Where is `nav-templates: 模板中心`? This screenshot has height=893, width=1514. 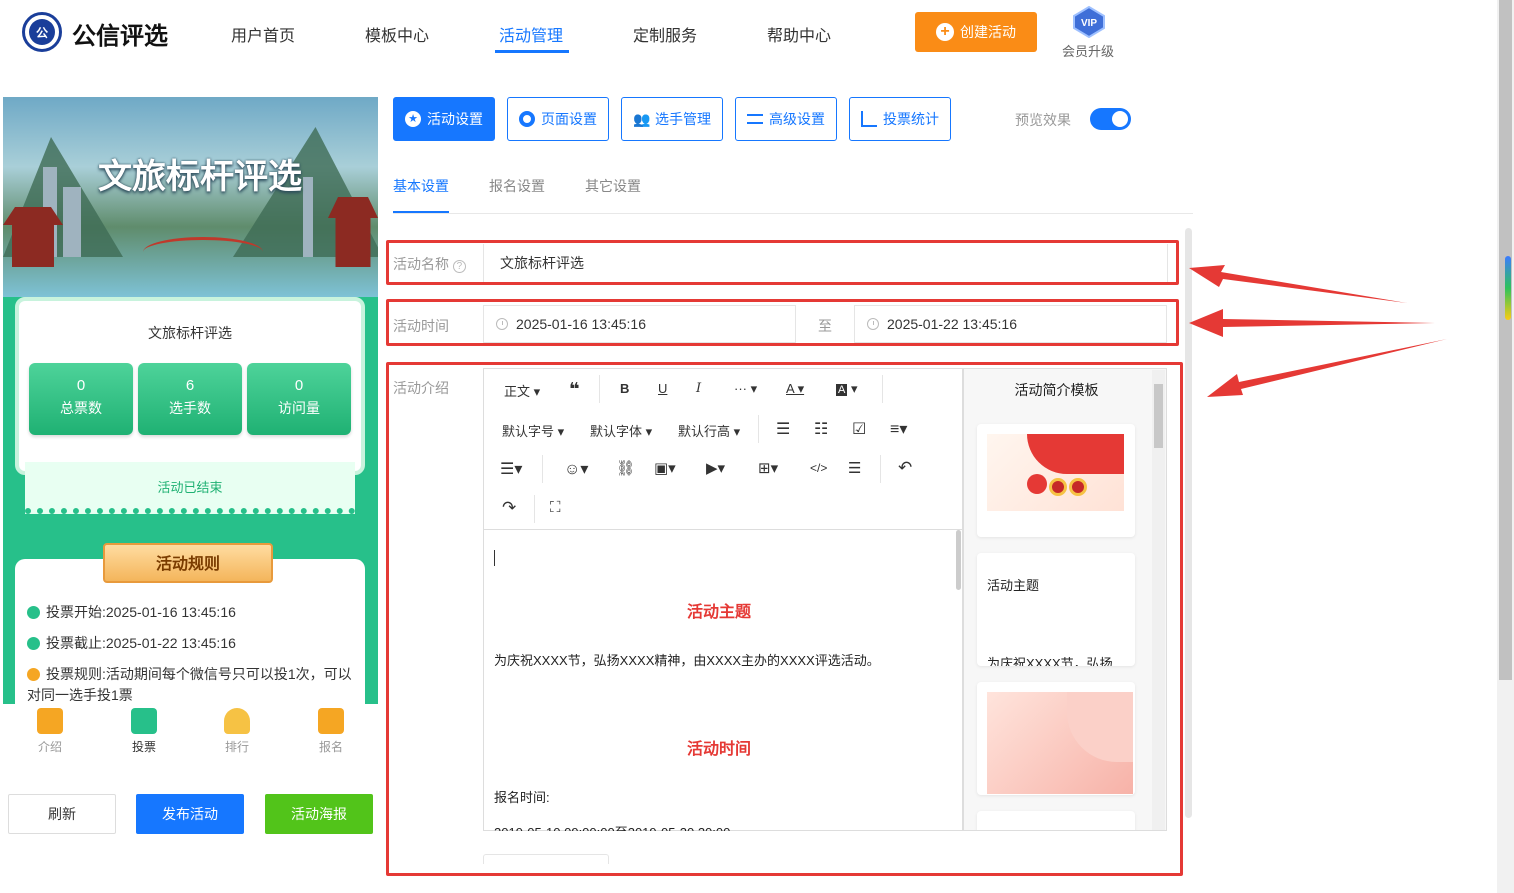
nav-templates: 模板中心 is located at coordinates (397, 34).